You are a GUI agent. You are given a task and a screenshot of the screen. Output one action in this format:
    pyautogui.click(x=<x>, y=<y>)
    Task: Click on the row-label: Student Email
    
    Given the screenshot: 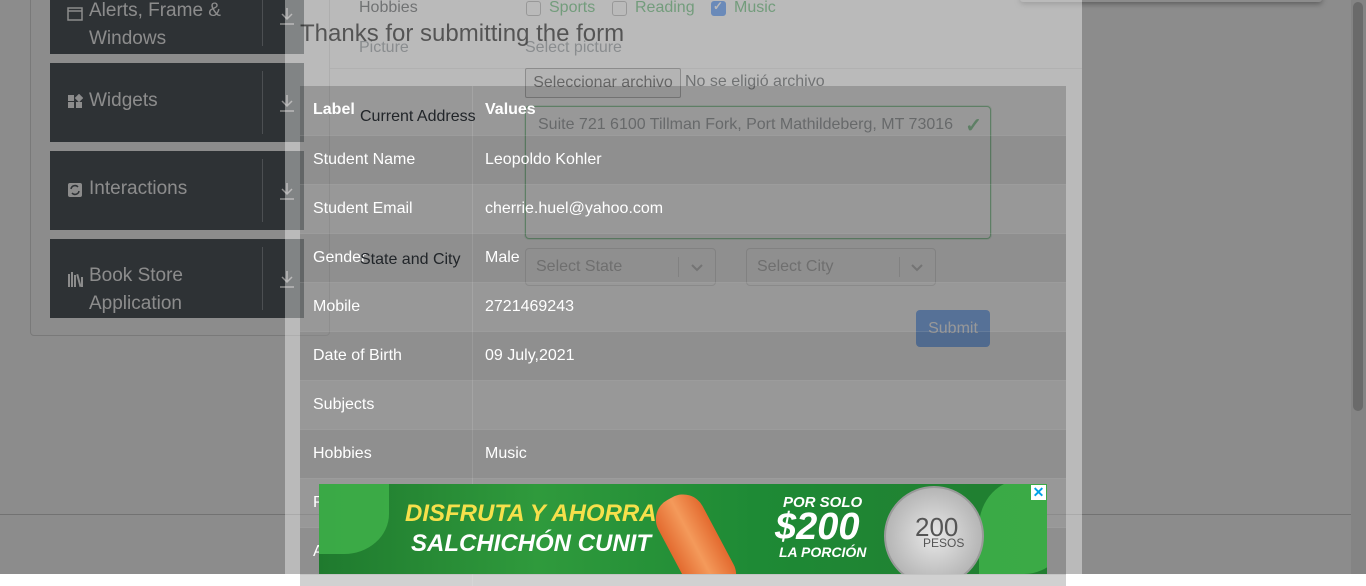 What is the action you would take?
    pyautogui.click(x=363, y=208)
    